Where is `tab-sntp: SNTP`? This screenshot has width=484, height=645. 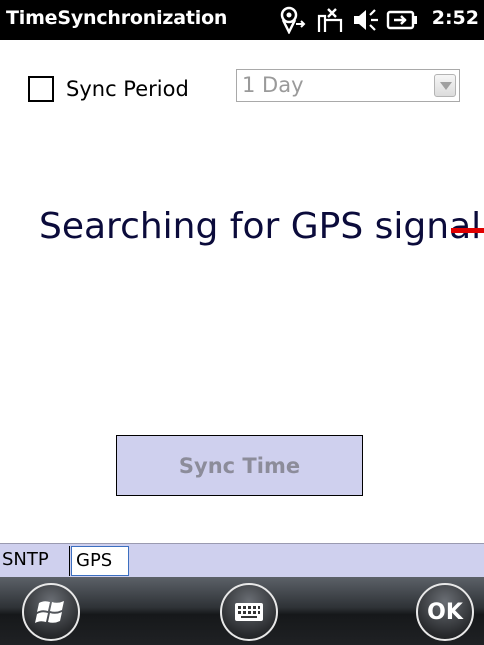
tab-sntp: SNTP is located at coordinates (35, 561).